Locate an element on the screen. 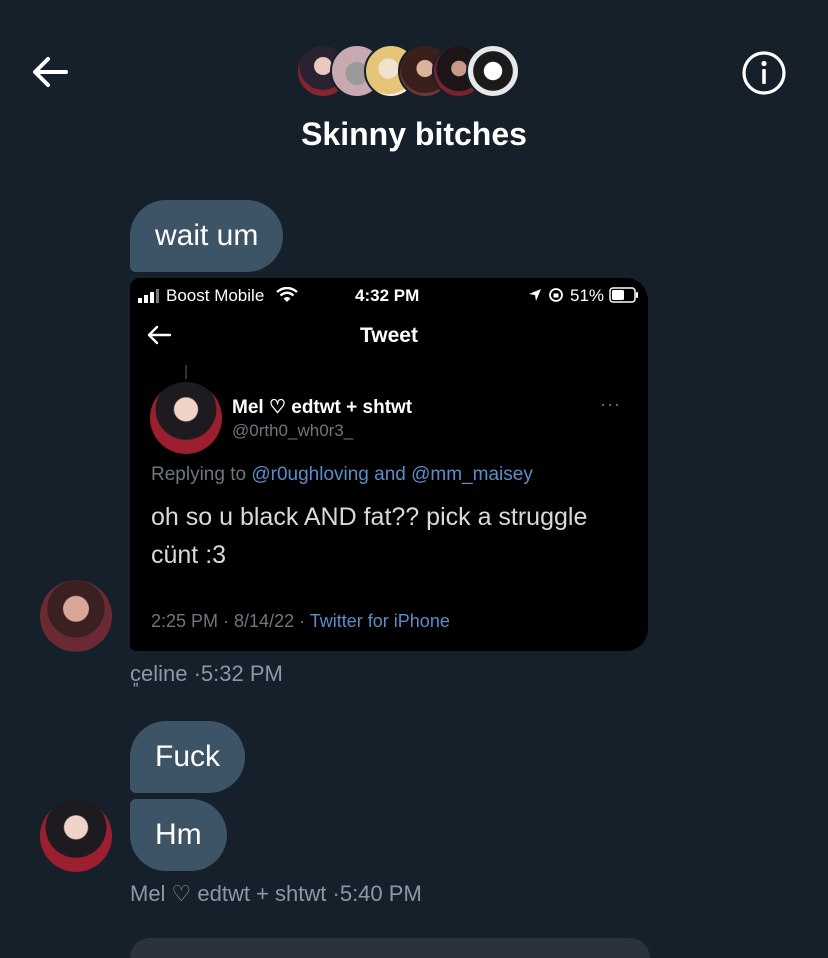 This screenshot has height=958, width=828. signal-icon is located at coordinates (148, 296).